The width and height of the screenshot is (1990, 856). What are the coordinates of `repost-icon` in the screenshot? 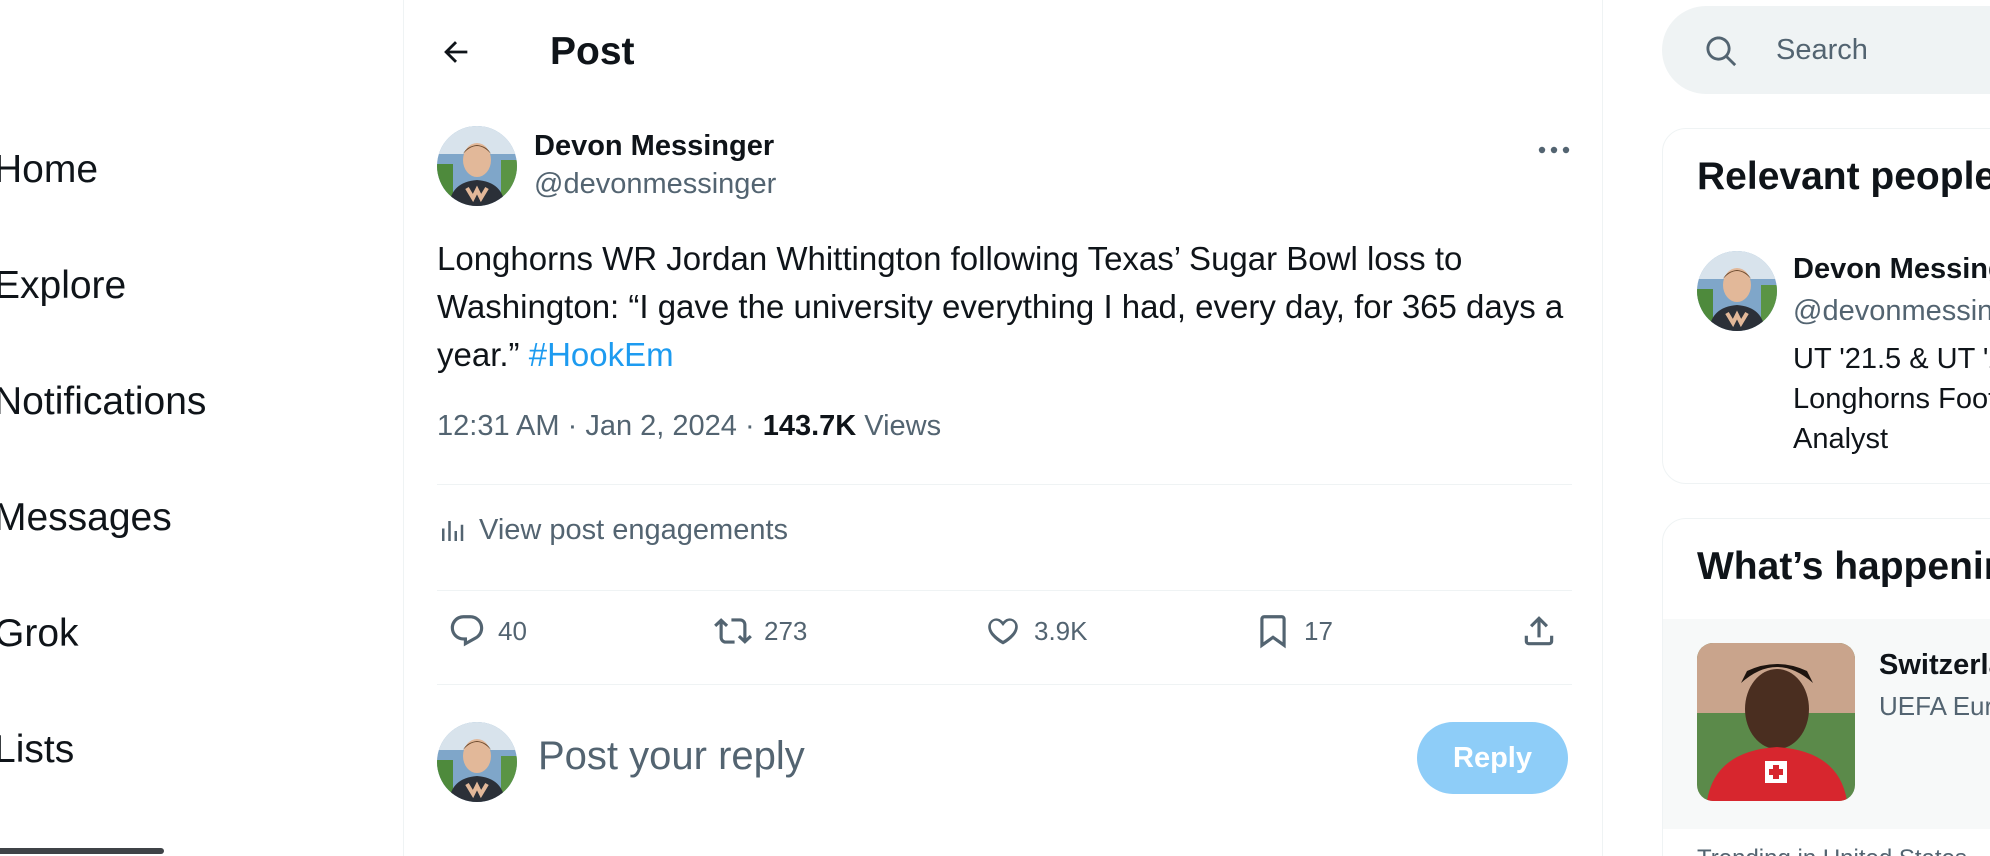 It's located at (733, 631).